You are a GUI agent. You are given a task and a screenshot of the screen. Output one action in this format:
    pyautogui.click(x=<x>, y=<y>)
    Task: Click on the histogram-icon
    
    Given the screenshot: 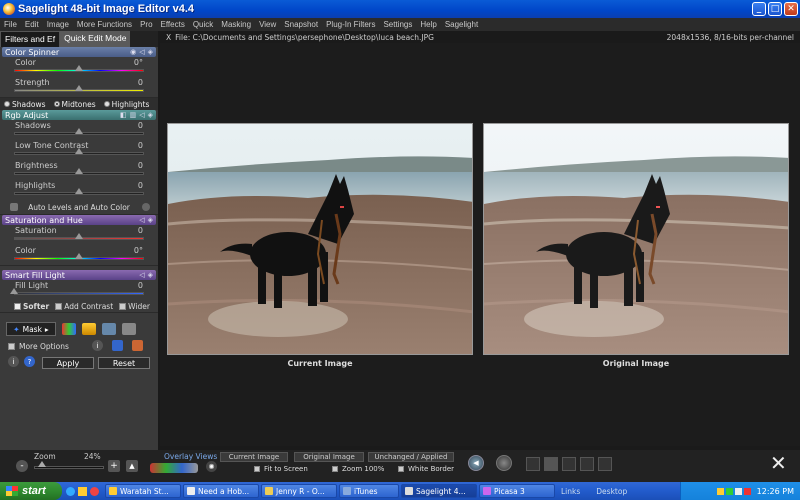 What is the action you would take?
    pyautogui.click(x=69, y=329)
    